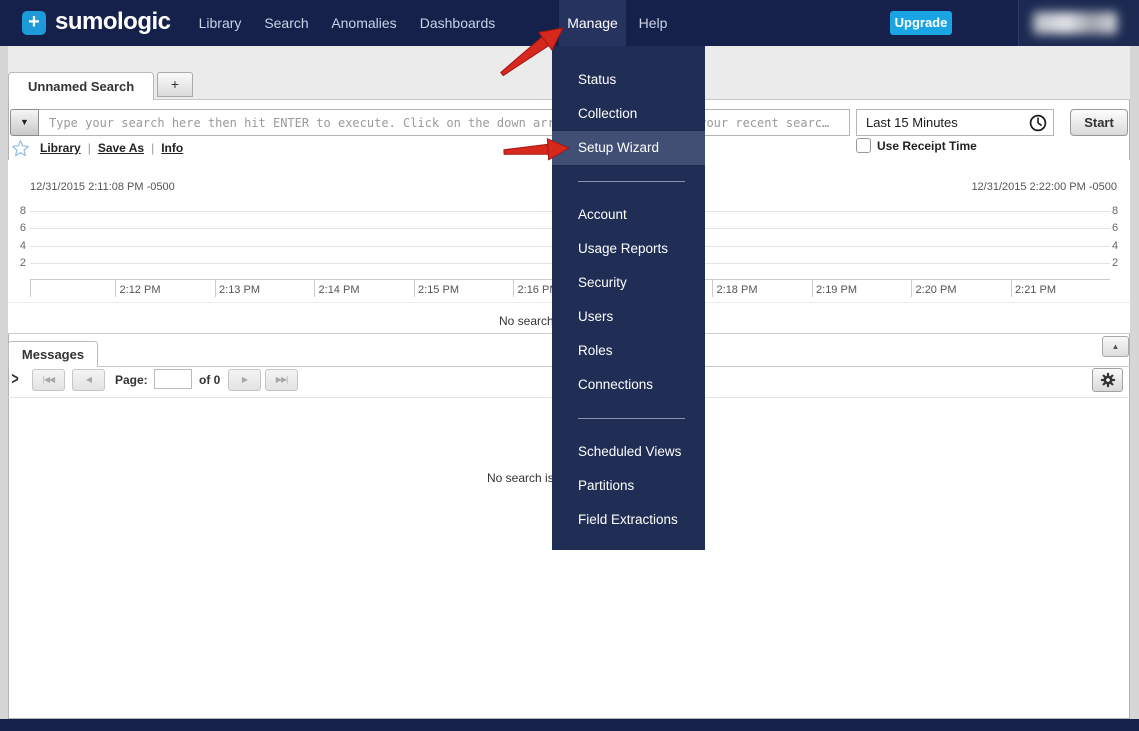  I want to click on search-history-dropdown-button: ▼, so click(24, 122).